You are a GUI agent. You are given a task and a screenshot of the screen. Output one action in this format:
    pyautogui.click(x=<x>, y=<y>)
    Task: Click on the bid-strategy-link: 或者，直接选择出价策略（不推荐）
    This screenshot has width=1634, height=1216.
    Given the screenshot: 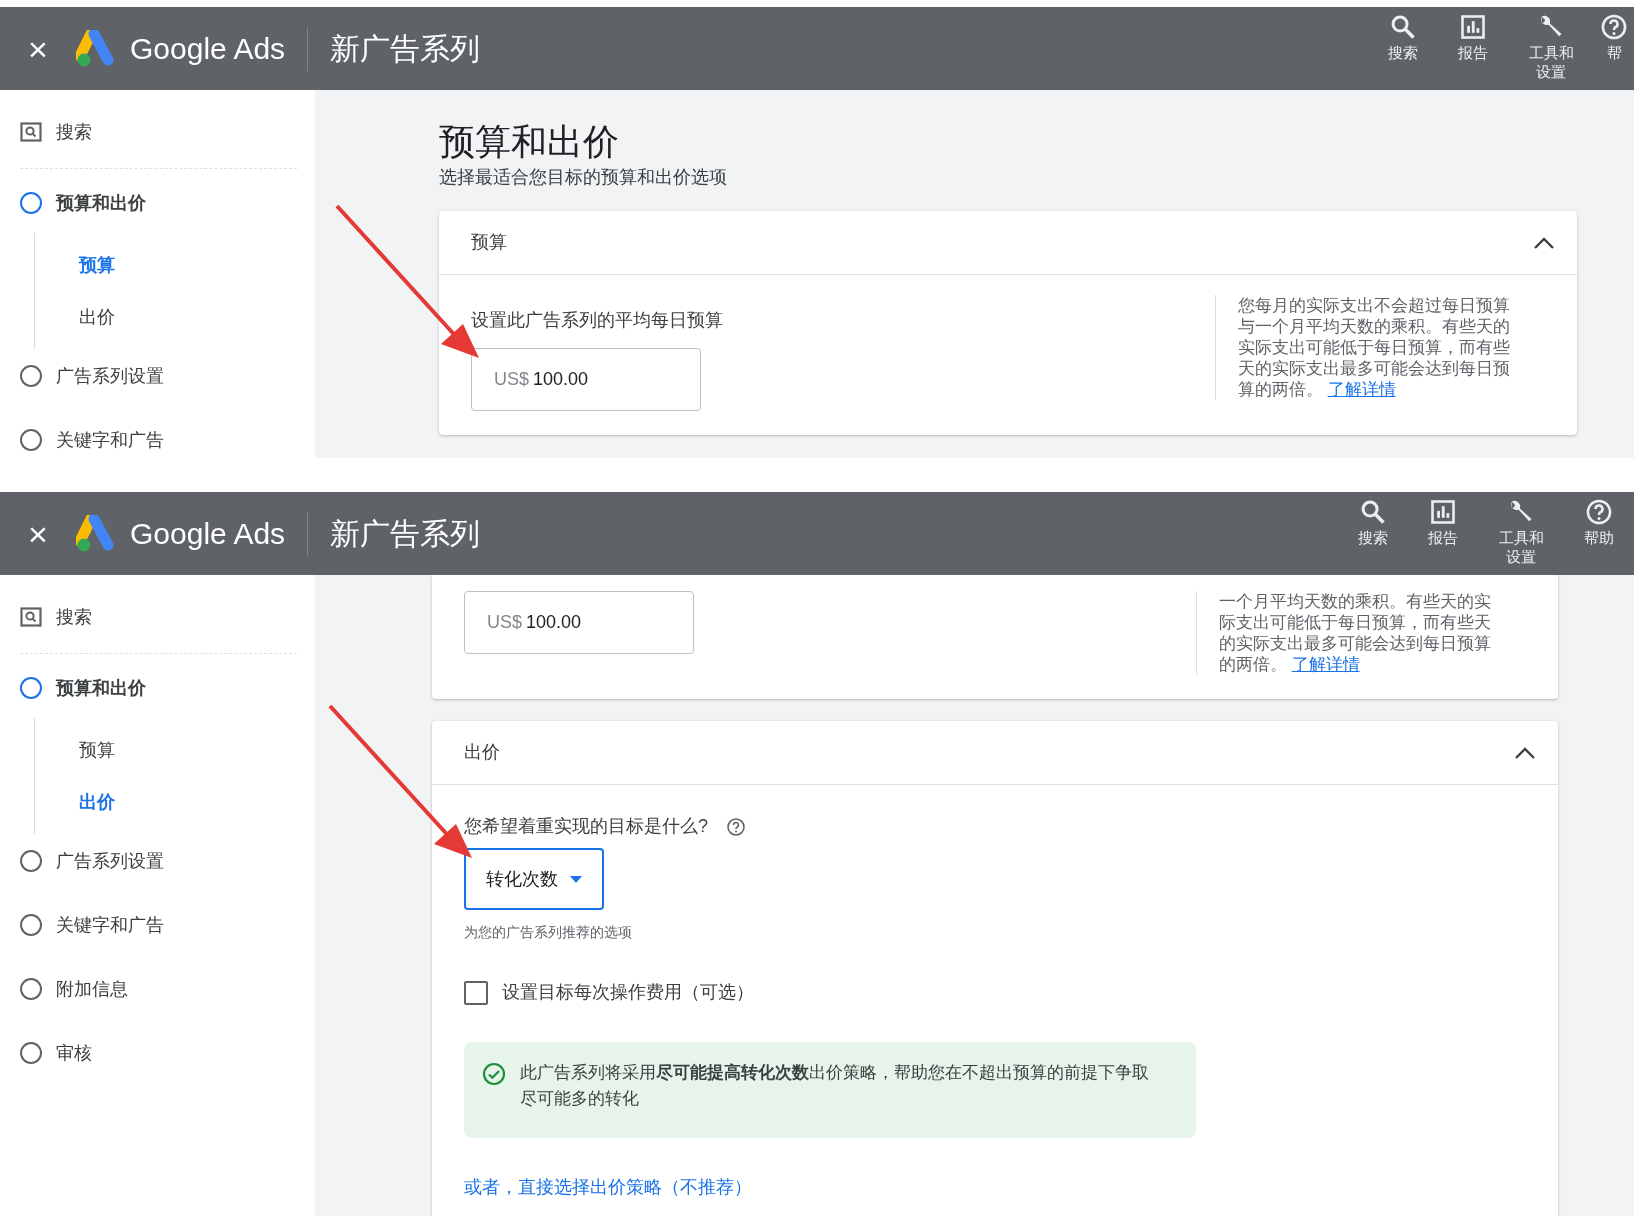 What is the action you would take?
    pyautogui.click(x=608, y=1187)
    